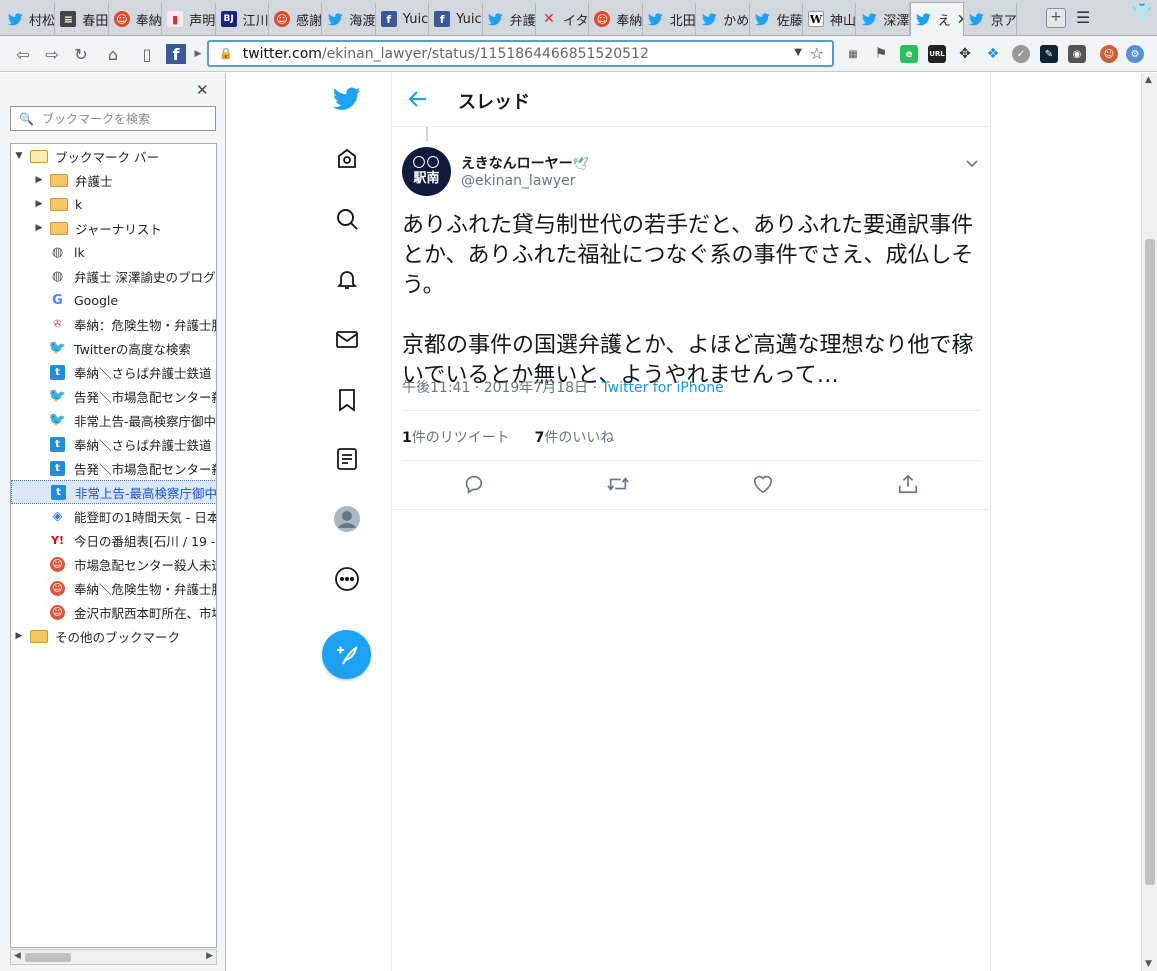  Describe the element at coordinates (113, 396) in the screenshot. I see `bookmark-item: 🐦 告発＼市場急配センター殺` at that location.